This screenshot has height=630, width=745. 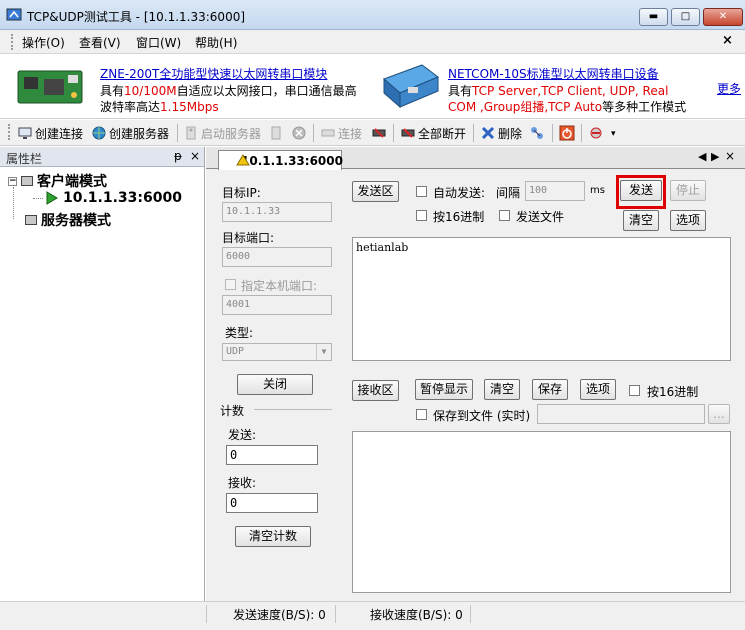 What do you see at coordinates (243, 160) in the screenshot?
I see `connection-tab-icon` at bounding box center [243, 160].